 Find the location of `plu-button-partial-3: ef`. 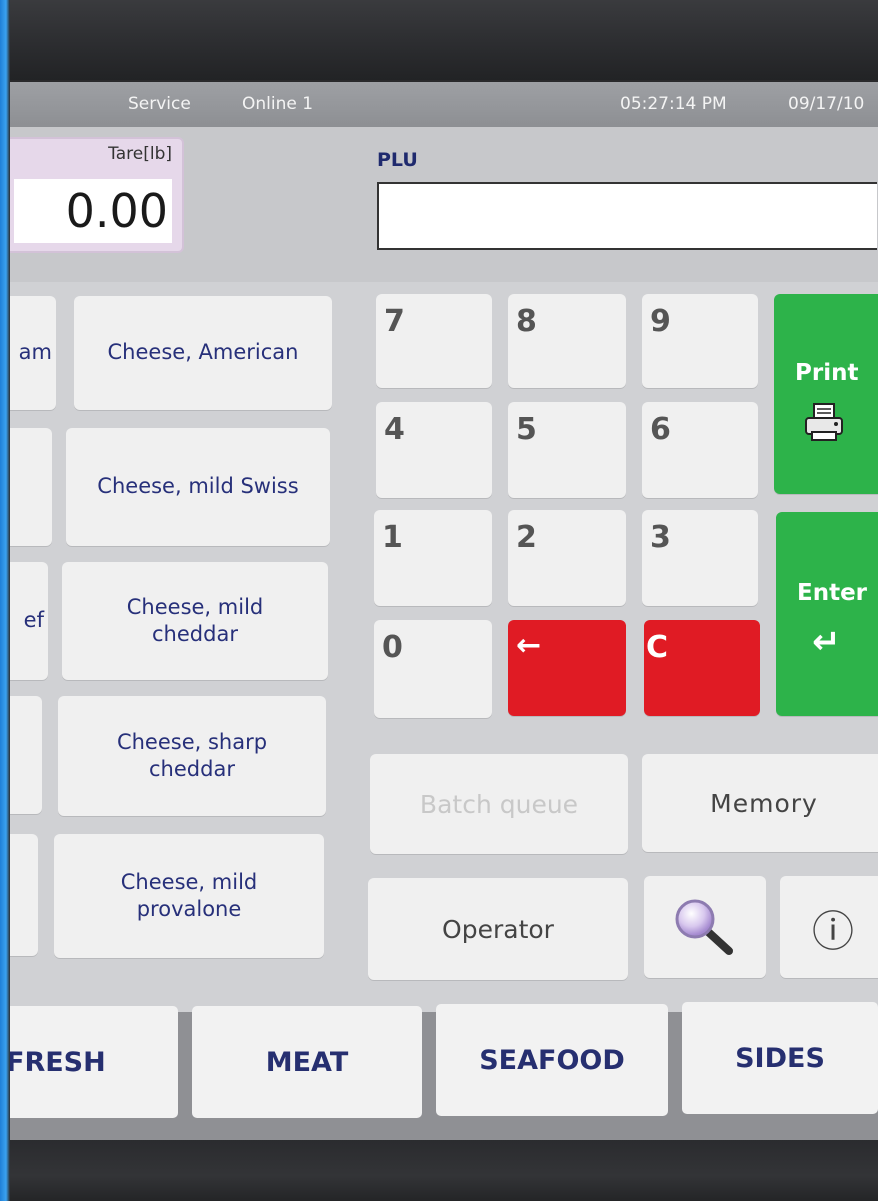

plu-button-partial-3: ef is located at coordinates (29, 621).